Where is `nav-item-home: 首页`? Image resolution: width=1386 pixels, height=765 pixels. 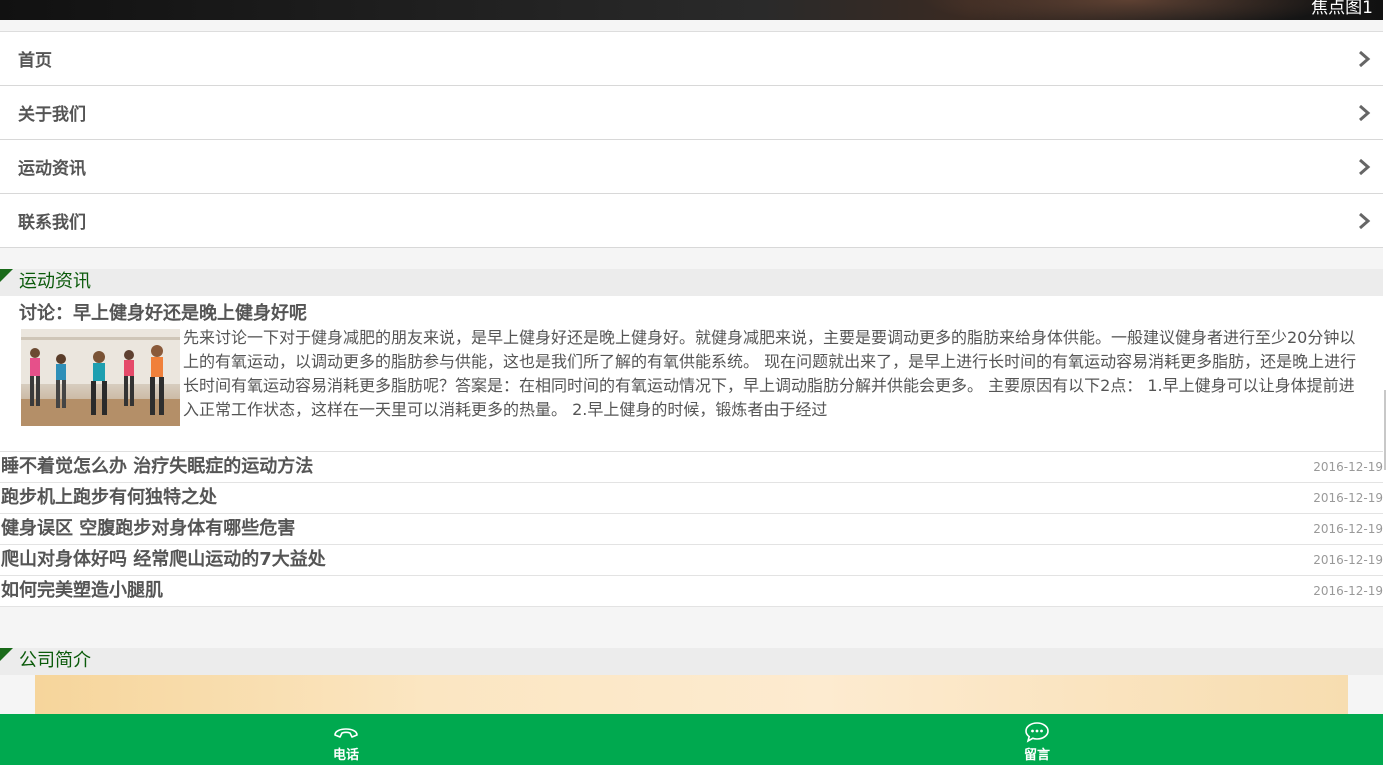
nav-item-home: 首页 is located at coordinates (691, 59).